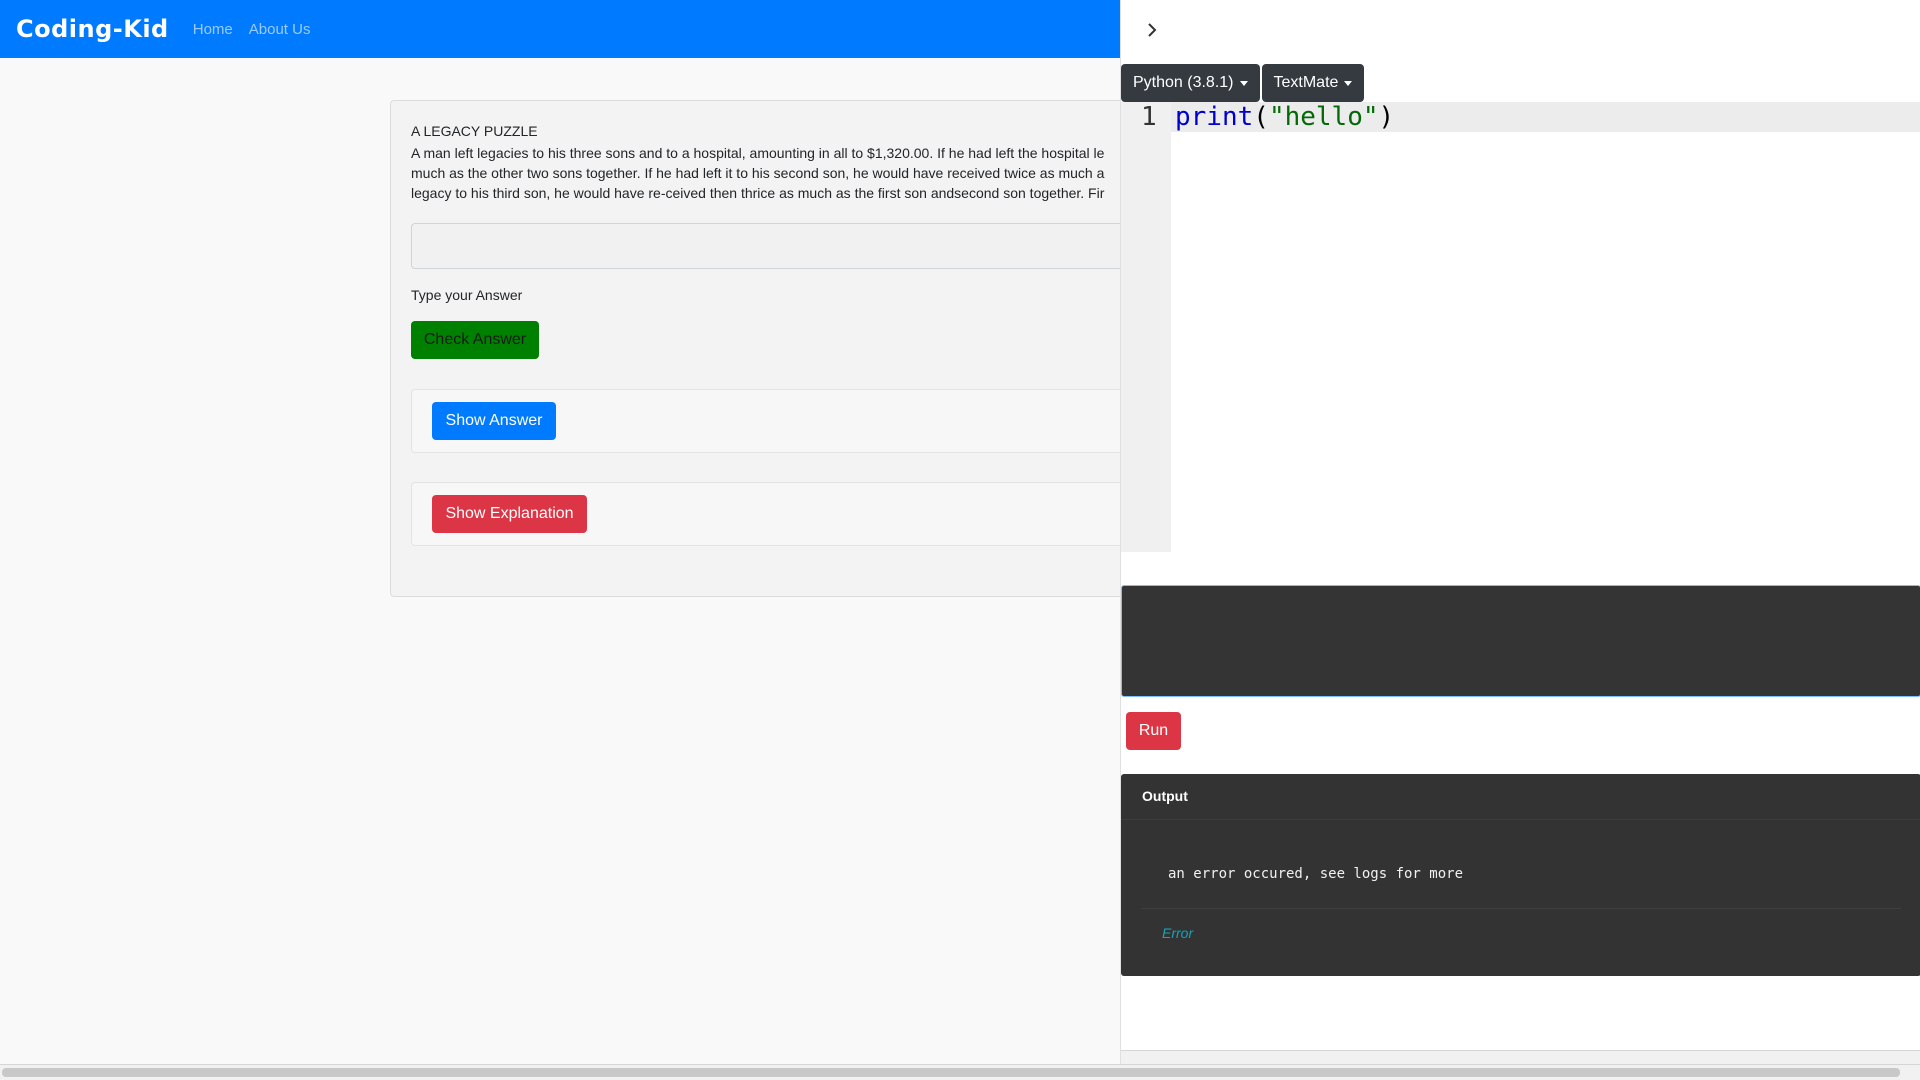  I want to click on output-status: Error, so click(1178, 933).